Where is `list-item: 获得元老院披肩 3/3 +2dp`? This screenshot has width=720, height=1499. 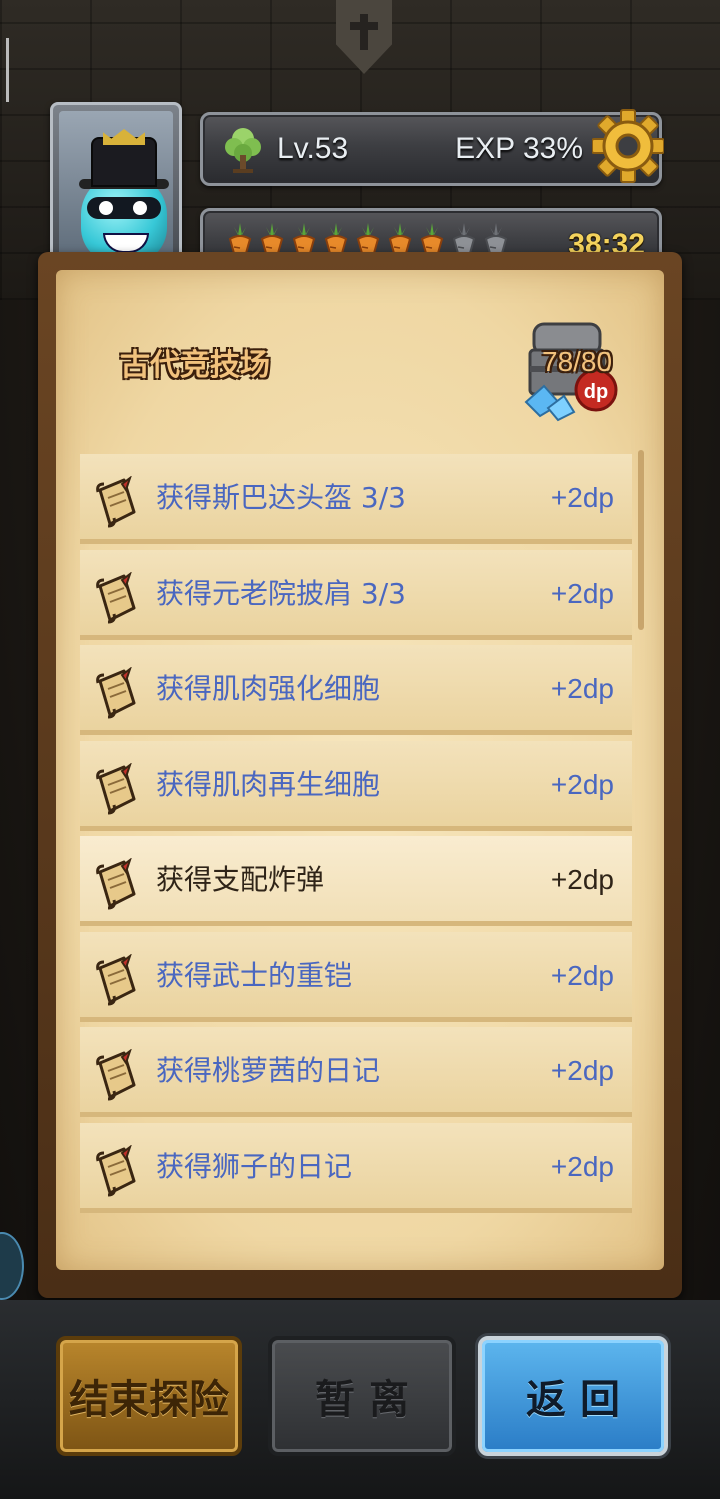 list-item: 获得元老院披肩 3/3 +2dp is located at coordinates (356, 594).